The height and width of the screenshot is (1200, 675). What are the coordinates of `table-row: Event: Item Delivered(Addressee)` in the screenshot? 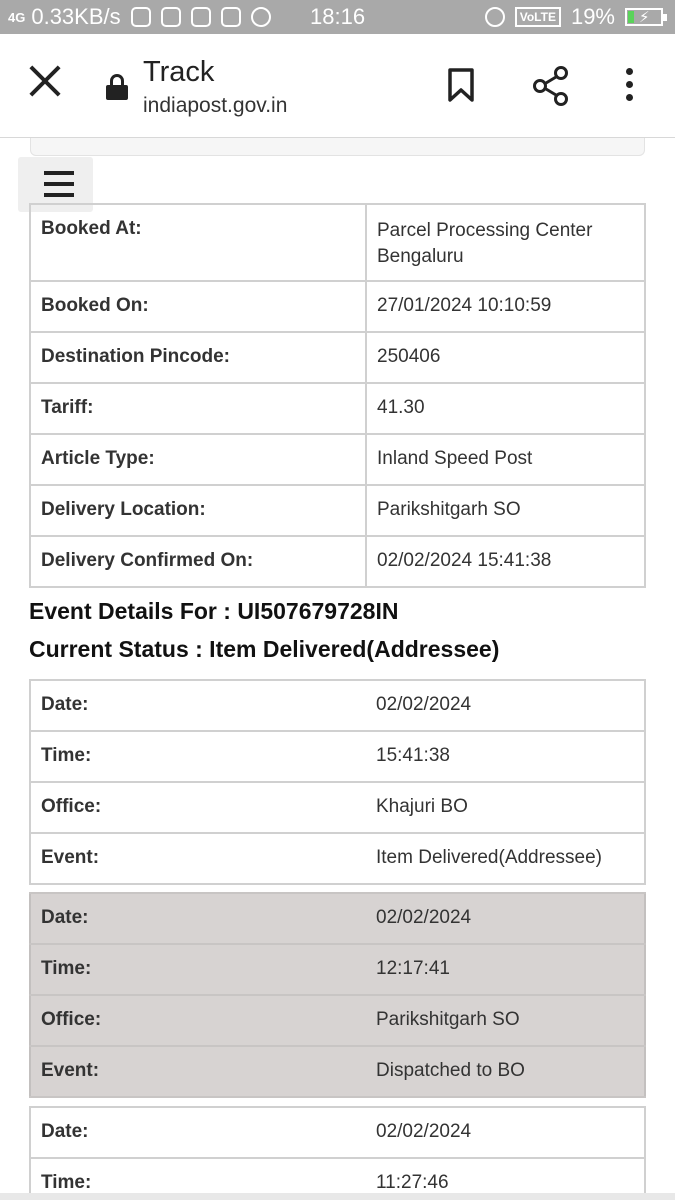 It's located at (337, 858).